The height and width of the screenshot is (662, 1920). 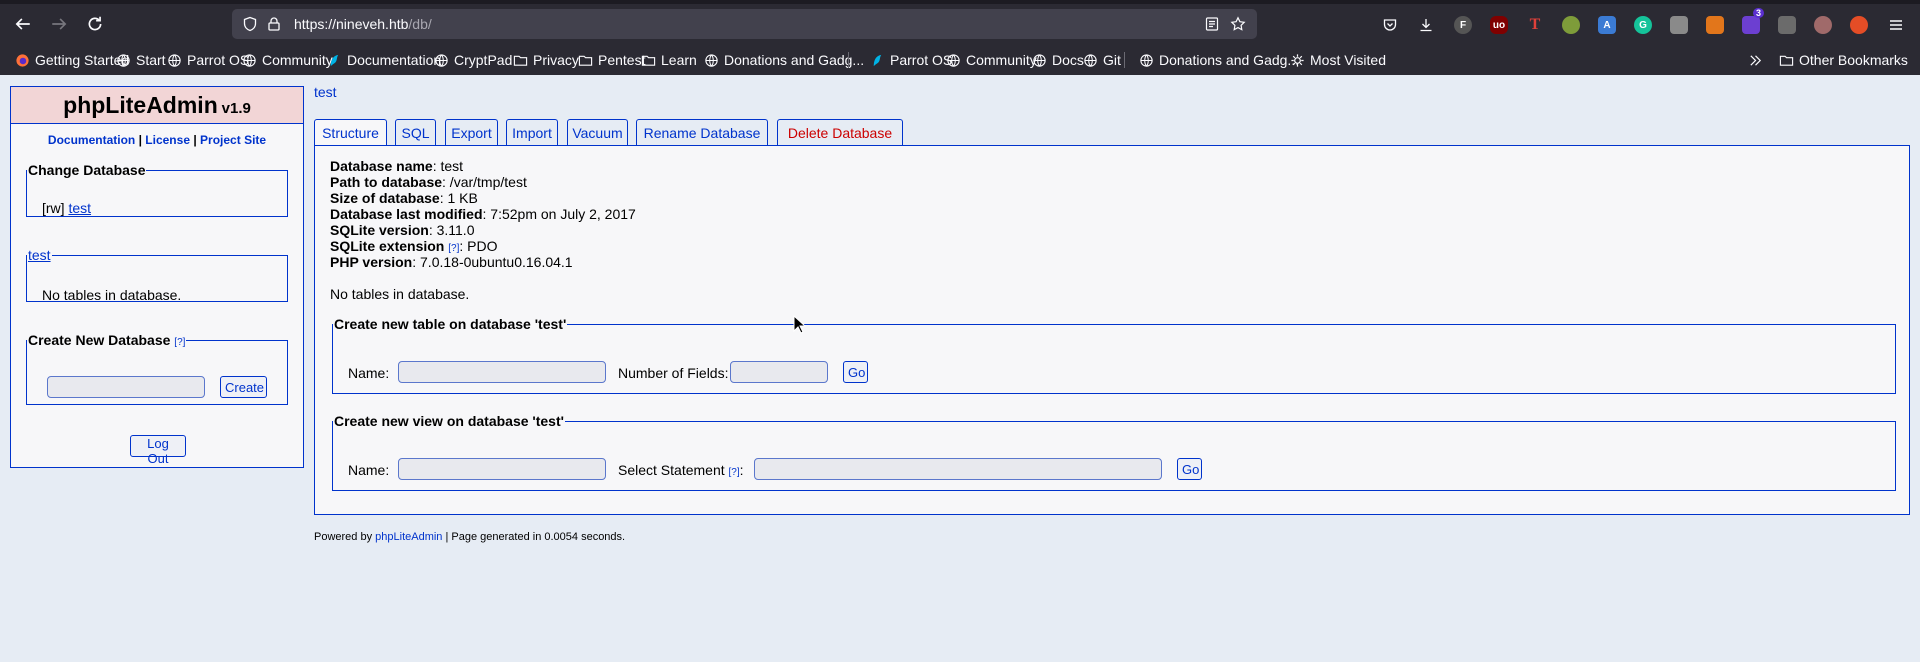 I want to click on select-statement-label: Select Statement [?]:, so click(x=681, y=470).